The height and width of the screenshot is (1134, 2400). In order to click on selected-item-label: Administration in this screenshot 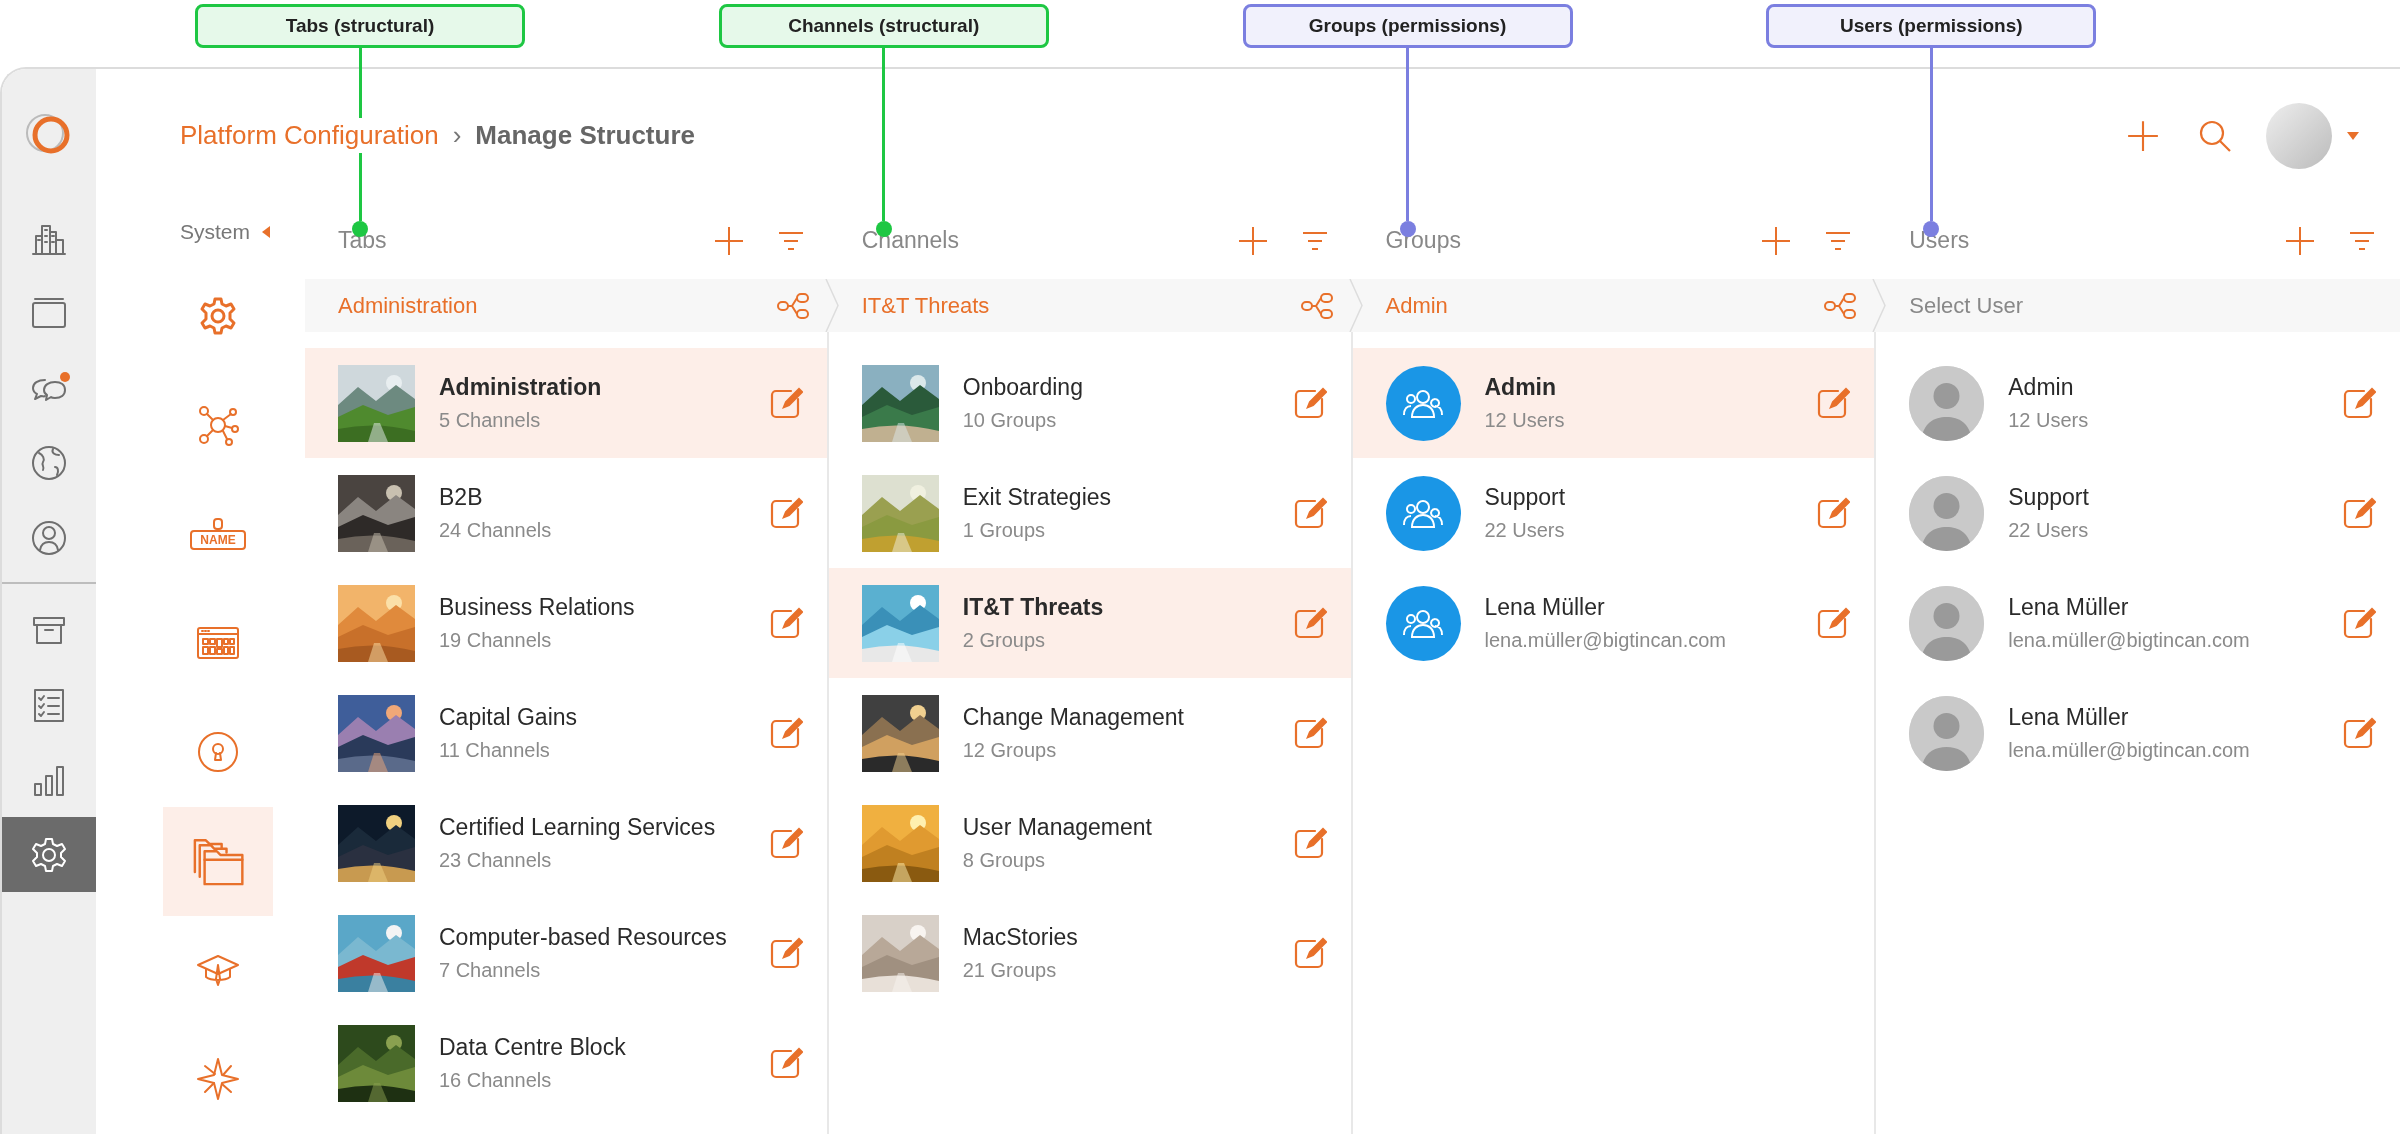, I will do `click(408, 305)`.